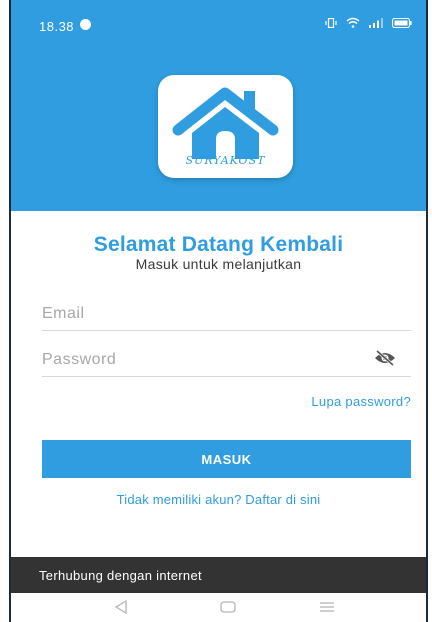 This screenshot has height=622, width=432. Describe the element at coordinates (10, 311) in the screenshot. I see `screen-frame-left` at that location.